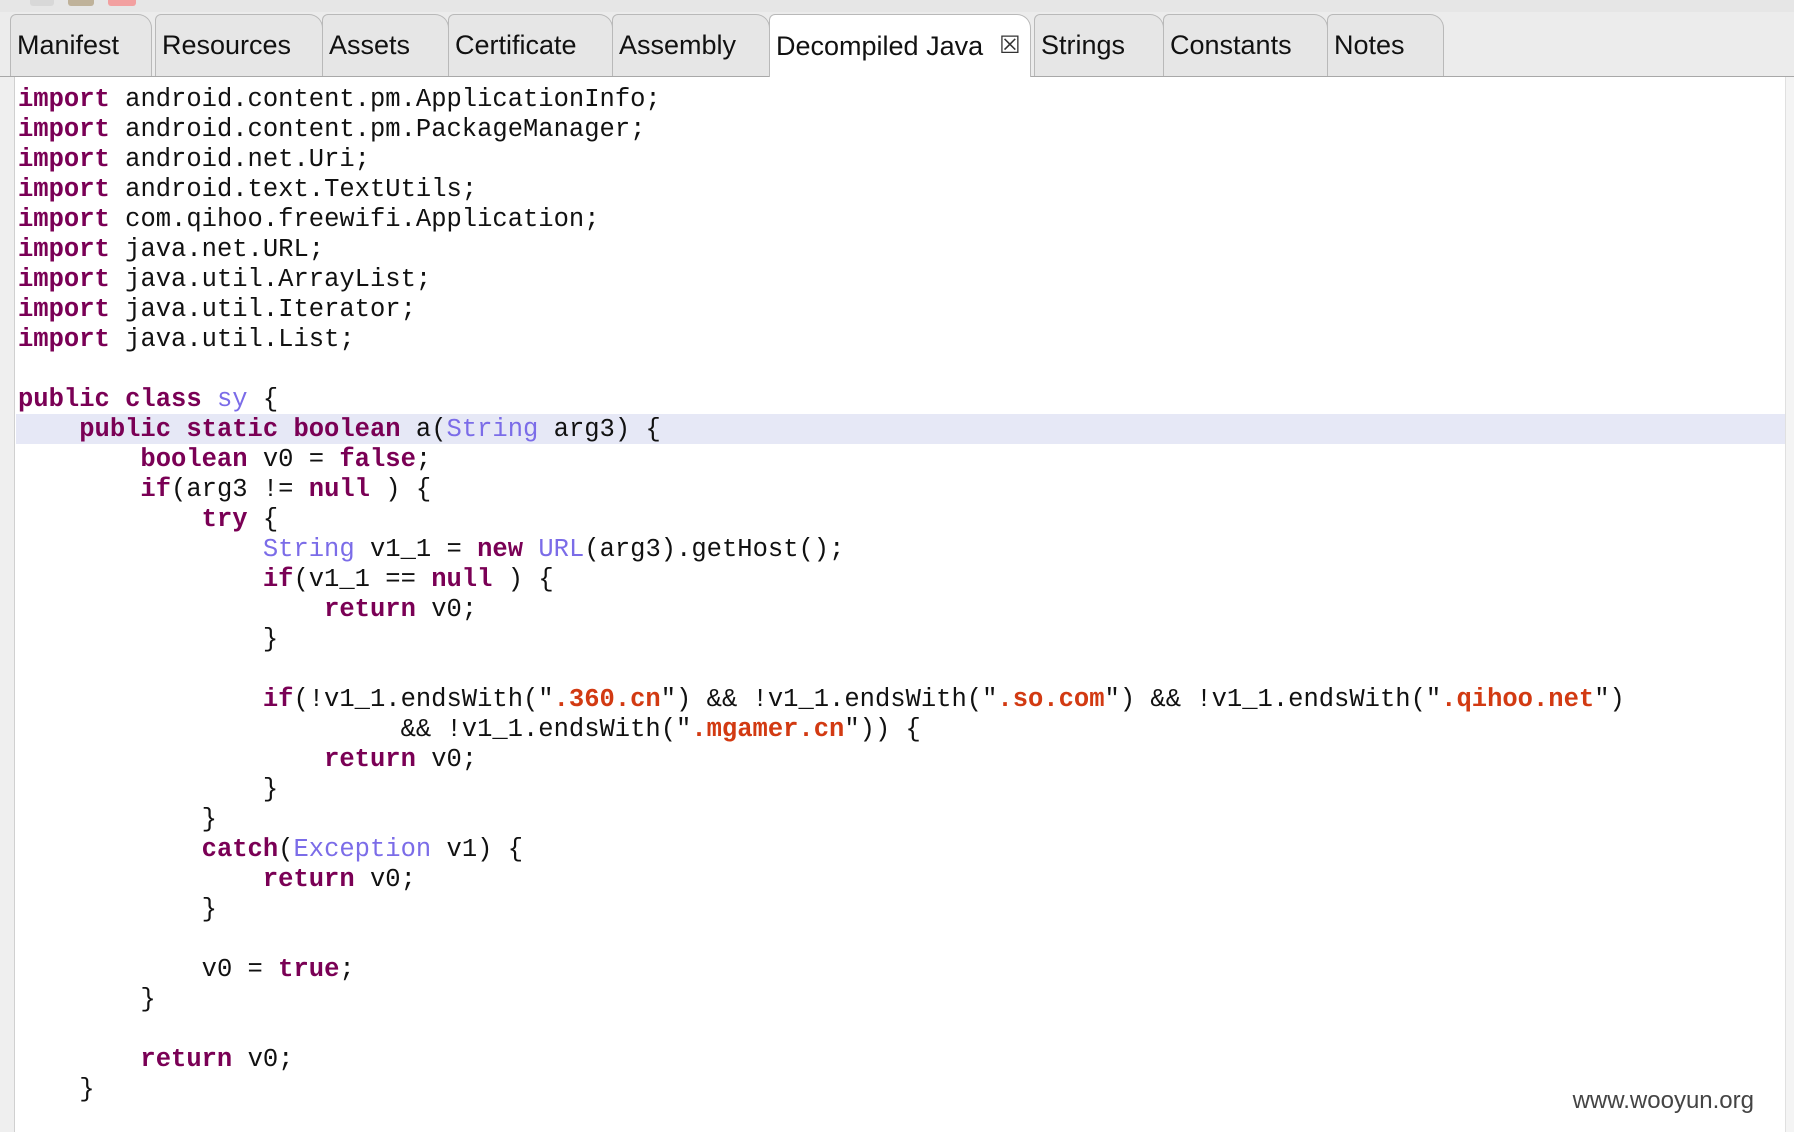  Describe the element at coordinates (1789, 604) in the screenshot. I see `vertical-scrollbar` at that location.